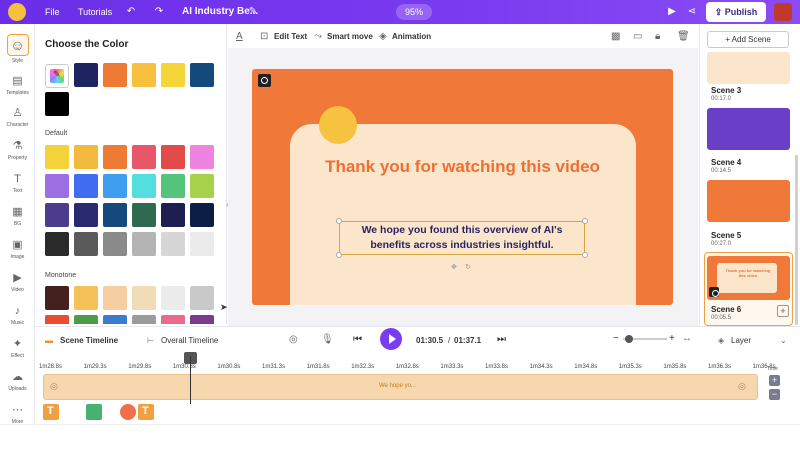  What do you see at coordinates (672, 12) in the screenshot?
I see `preview-icon: ▶` at bounding box center [672, 12].